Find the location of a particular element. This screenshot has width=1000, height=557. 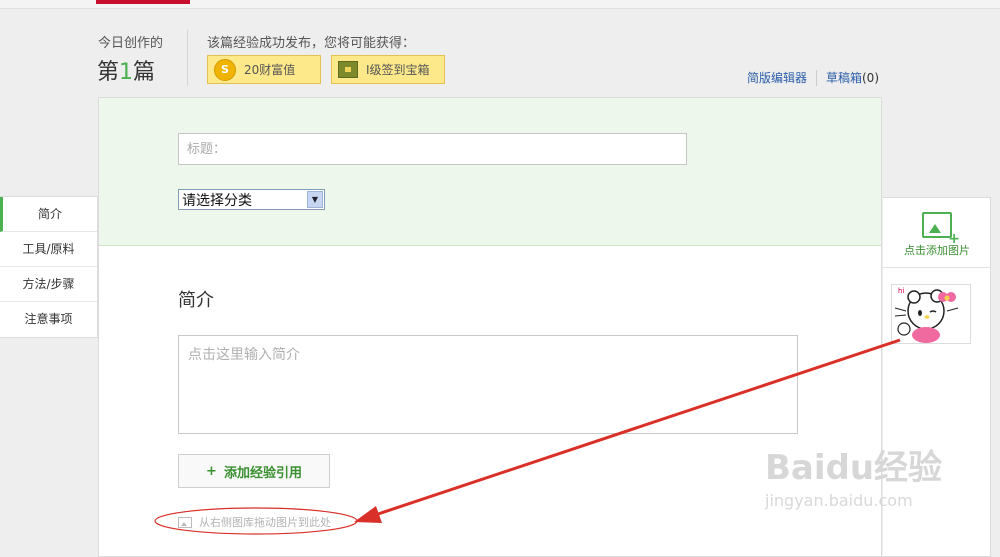

add-reference-button: + 添加经验引用 is located at coordinates (254, 471).